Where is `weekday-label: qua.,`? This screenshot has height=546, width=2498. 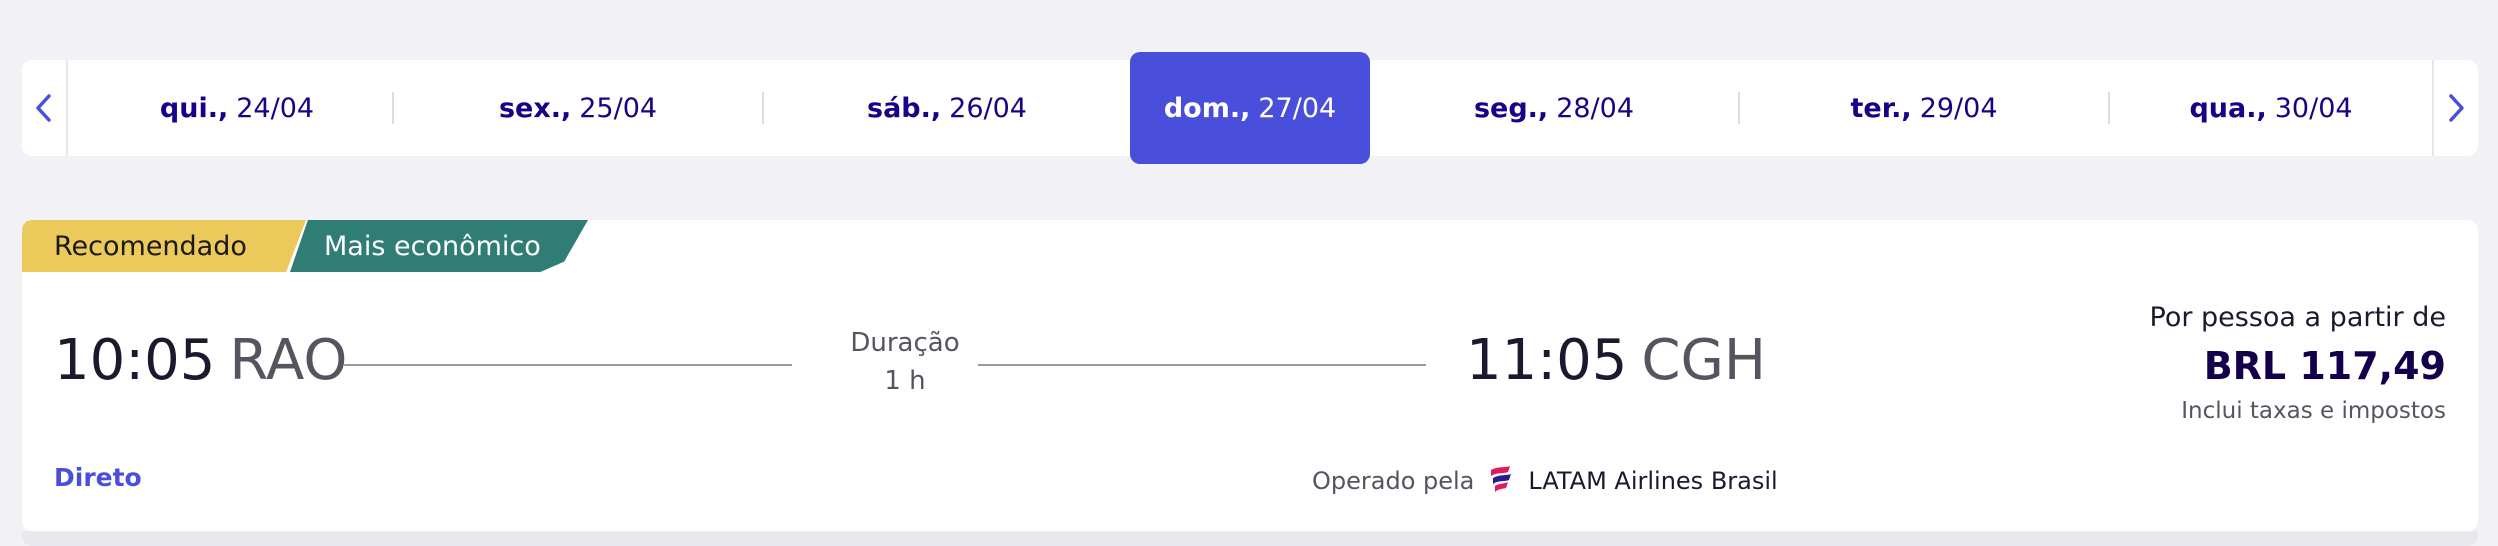 weekday-label: qua., is located at coordinates (2228, 108).